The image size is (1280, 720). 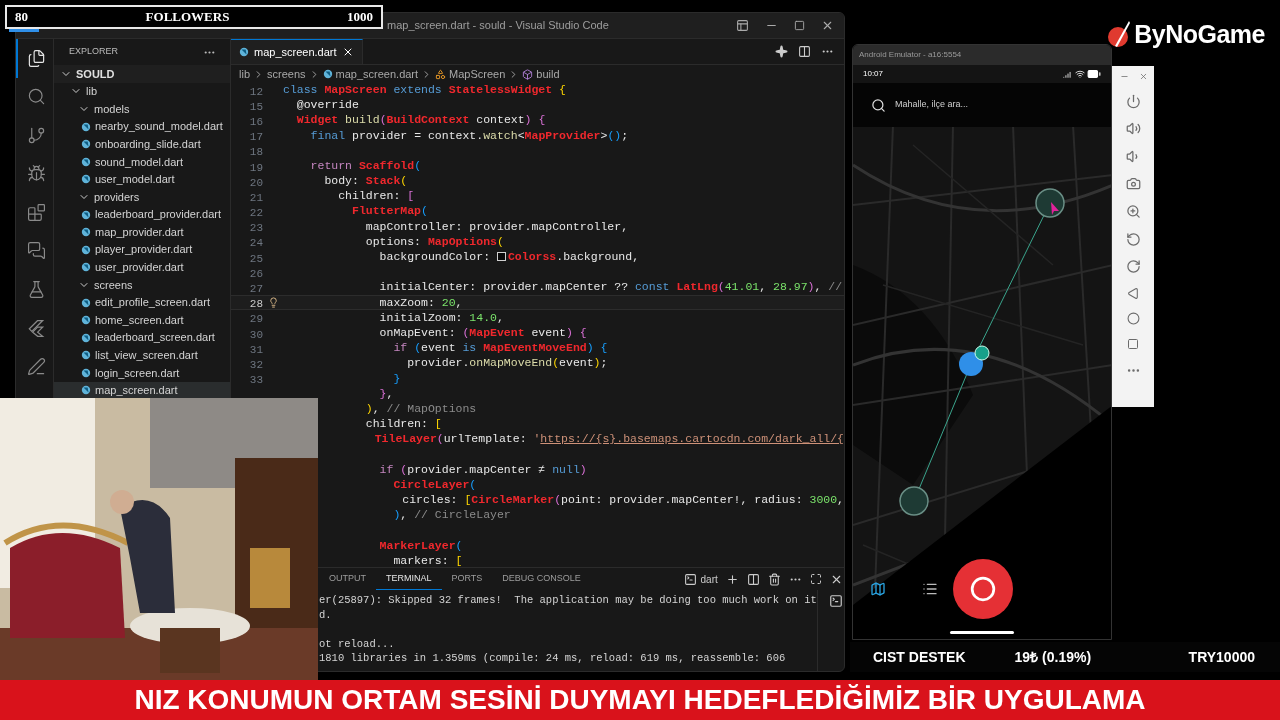 I want to click on code-line: FlutterMap(, so click(x=389, y=211).